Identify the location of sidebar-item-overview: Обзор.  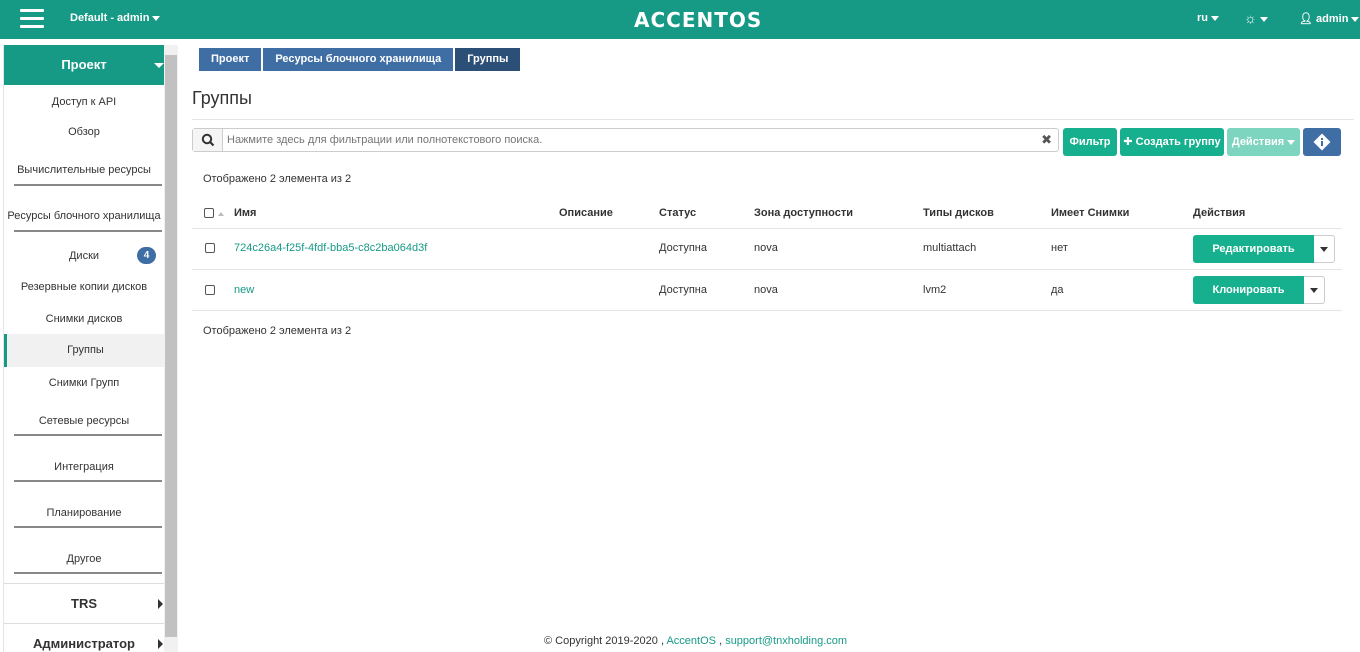
(84, 132).